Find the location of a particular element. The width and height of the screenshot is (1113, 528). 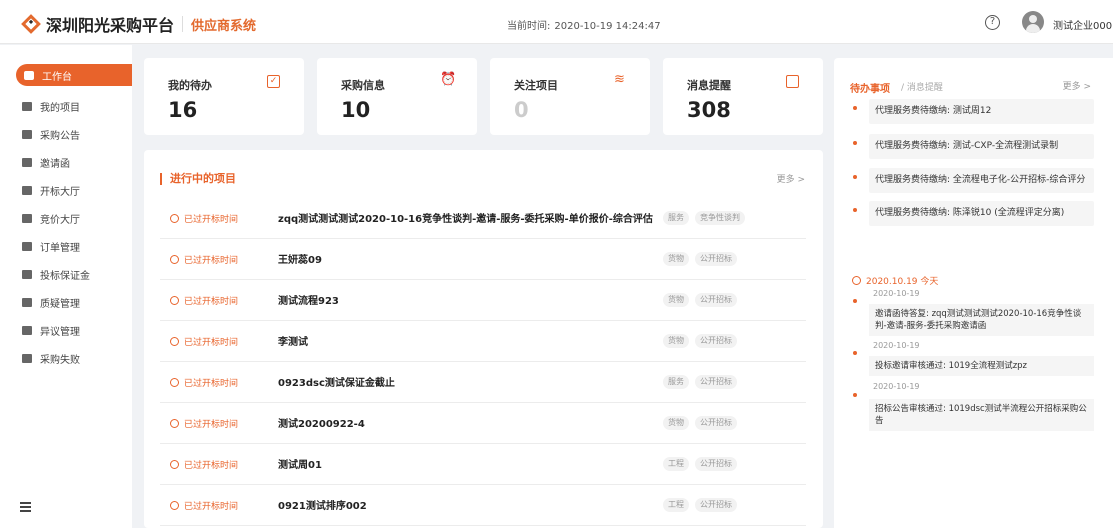

query-icon is located at coordinates (27, 302).